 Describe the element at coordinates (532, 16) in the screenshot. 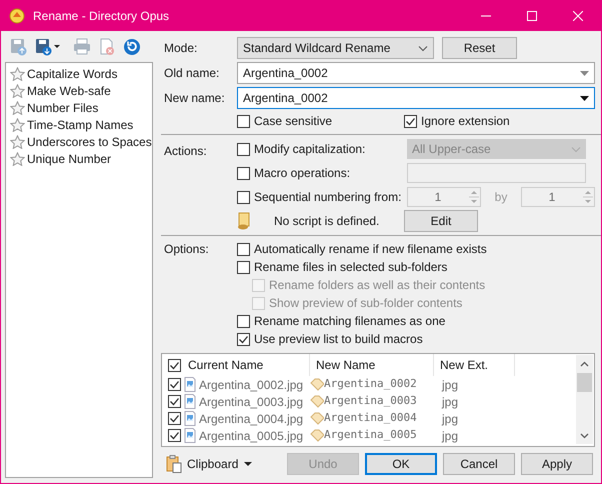

I see `maximize-icon` at that location.